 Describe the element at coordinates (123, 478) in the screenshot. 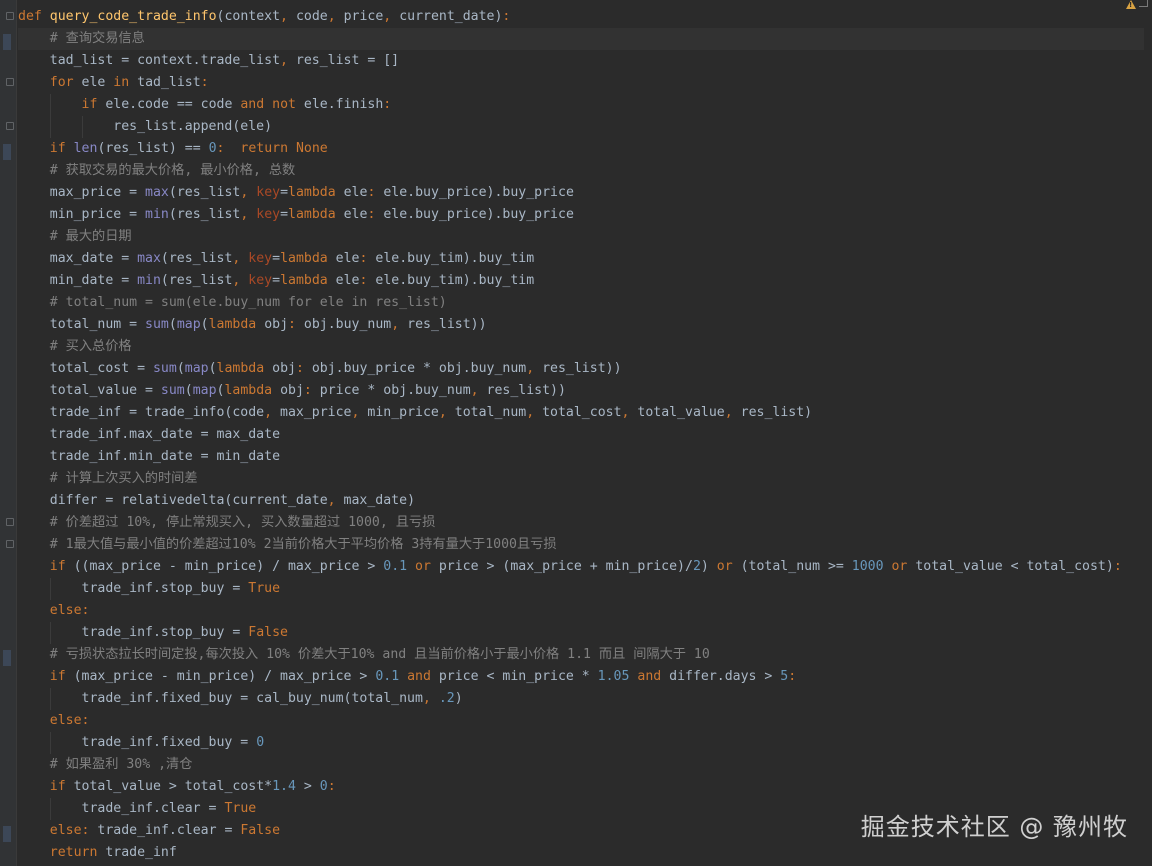

I see `code-text: # 计算上次买入的时间差` at that location.